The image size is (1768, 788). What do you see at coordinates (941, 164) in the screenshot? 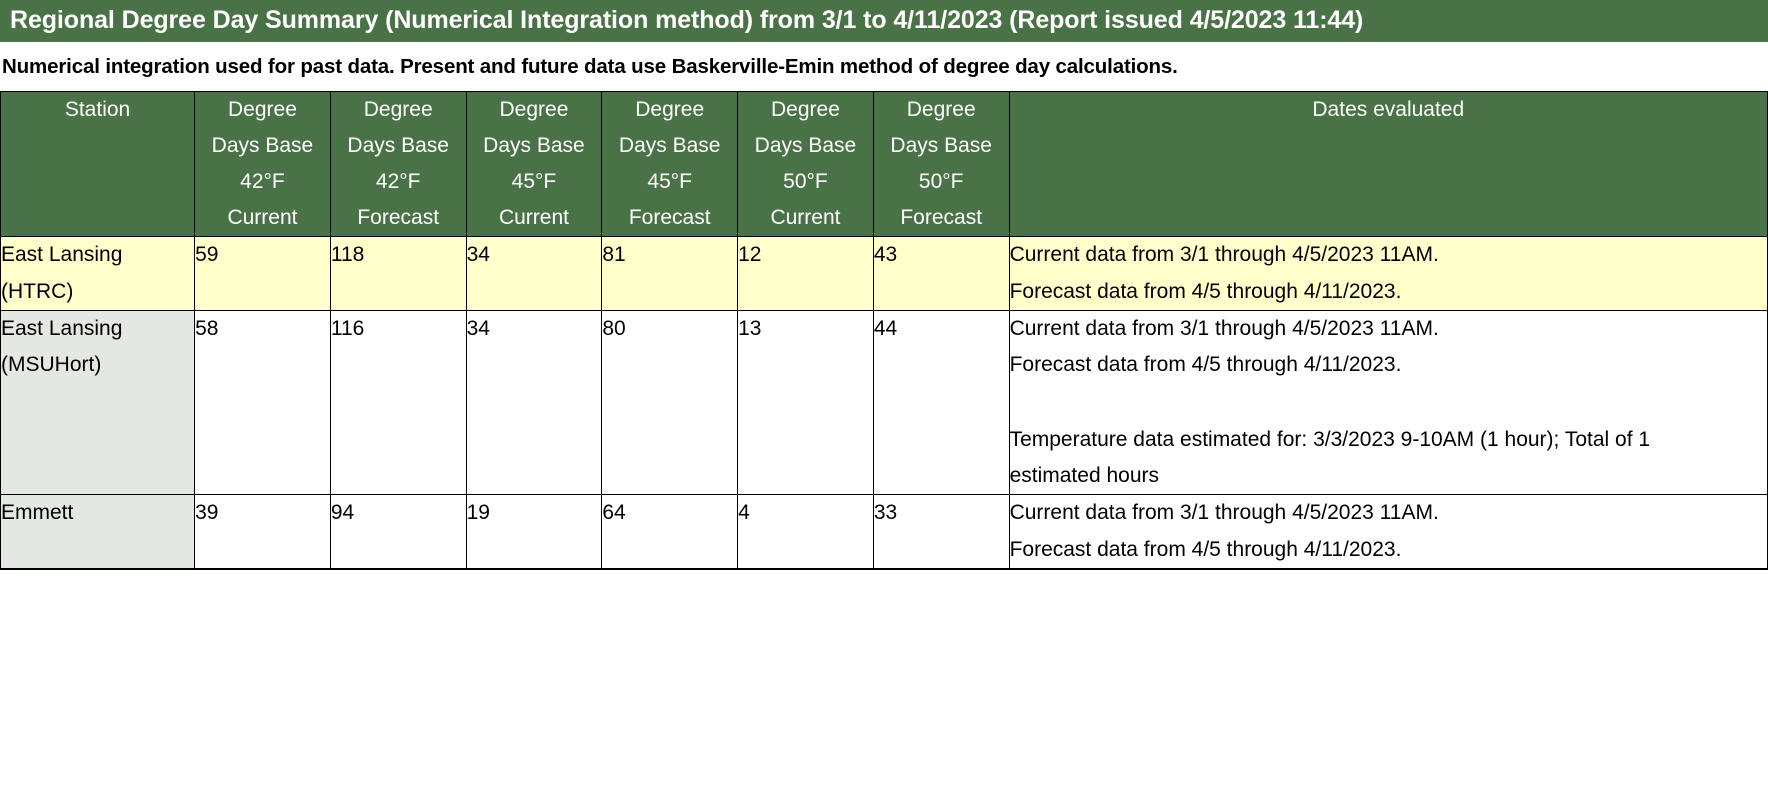
I see `column-header-dd50fc: Degree Days Base 50°F Forecast` at bounding box center [941, 164].